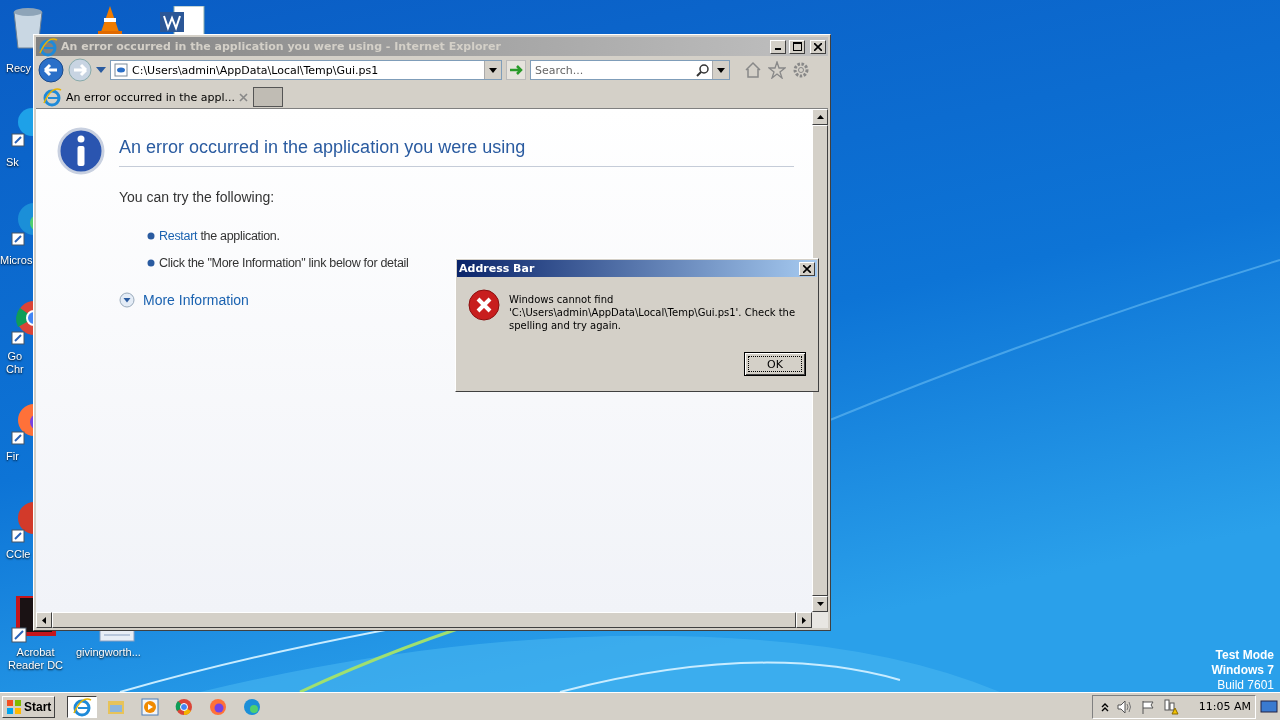  Describe the element at coordinates (1242, 670) in the screenshot. I see `edition-text: Windows 7` at that location.